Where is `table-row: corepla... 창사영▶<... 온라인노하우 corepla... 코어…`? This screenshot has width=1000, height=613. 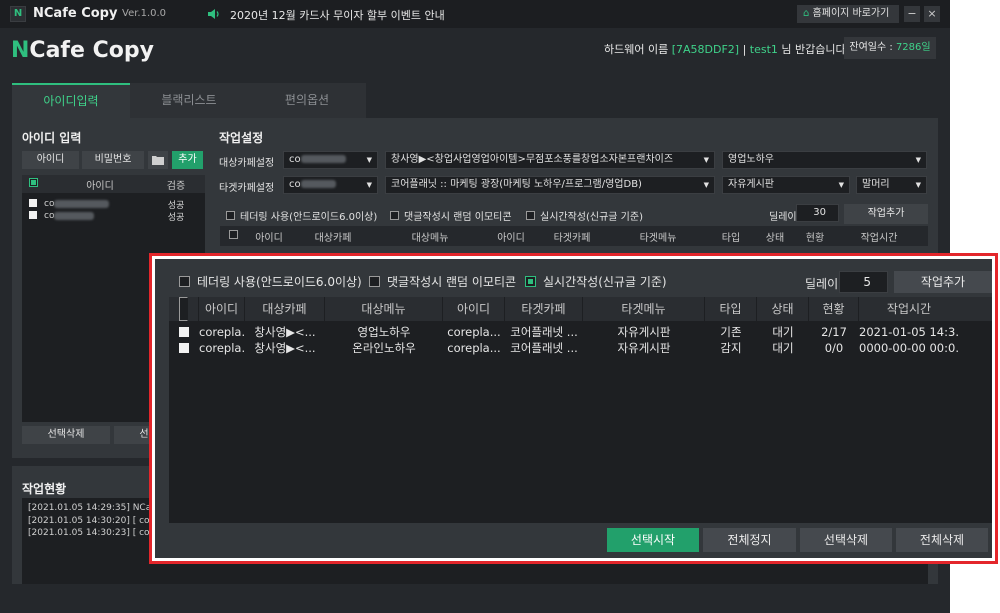 table-row: corepla... 창사영▶<... 온라인노하우 corepla... 코어… is located at coordinates (580, 348).